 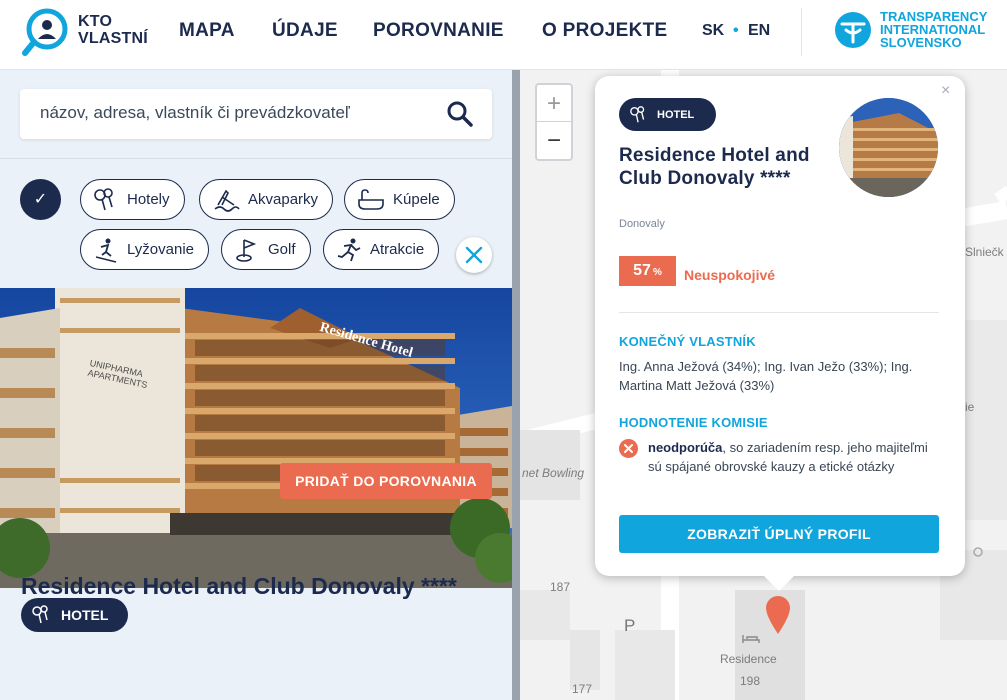 I want to click on chip-label: Akvaparky, so click(x=283, y=199).